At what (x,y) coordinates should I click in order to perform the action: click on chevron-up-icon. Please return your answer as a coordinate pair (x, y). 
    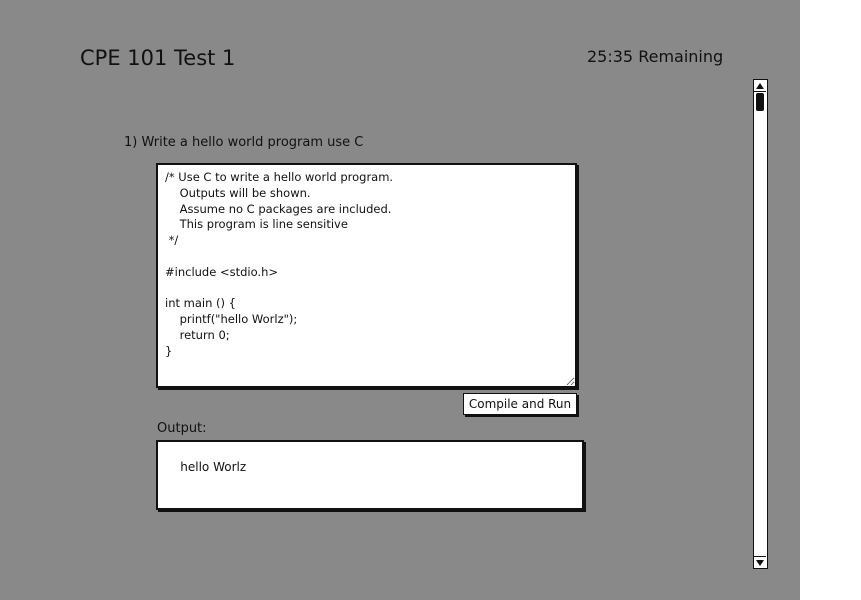
    Looking at the image, I should click on (760, 85).